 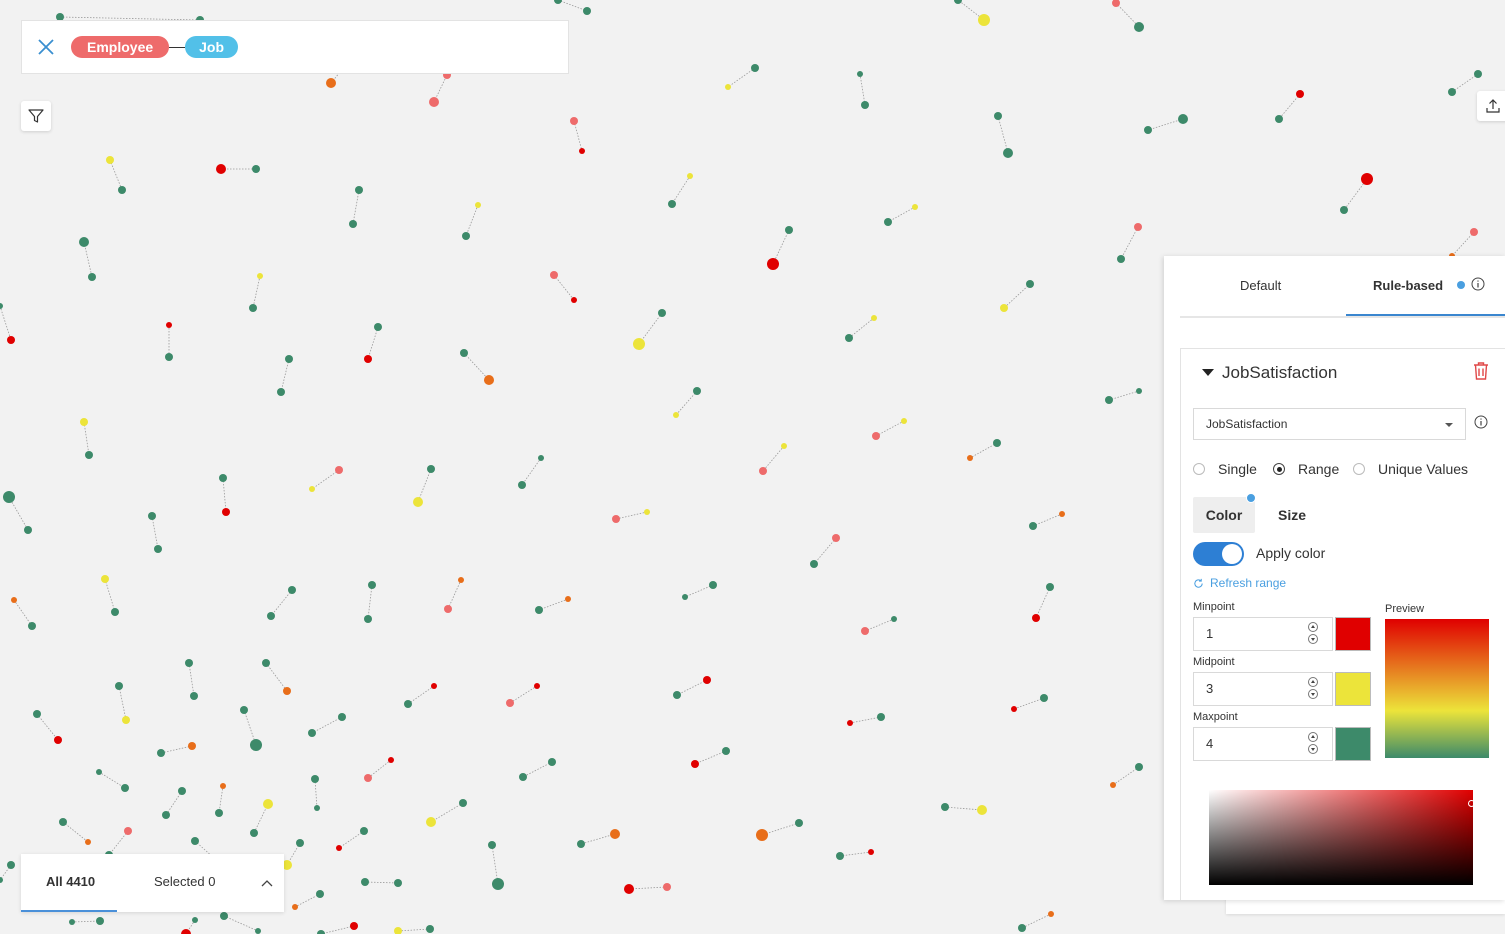 What do you see at coordinates (267, 883) in the screenshot?
I see `chevron-up-icon` at bounding box center [267, 883].